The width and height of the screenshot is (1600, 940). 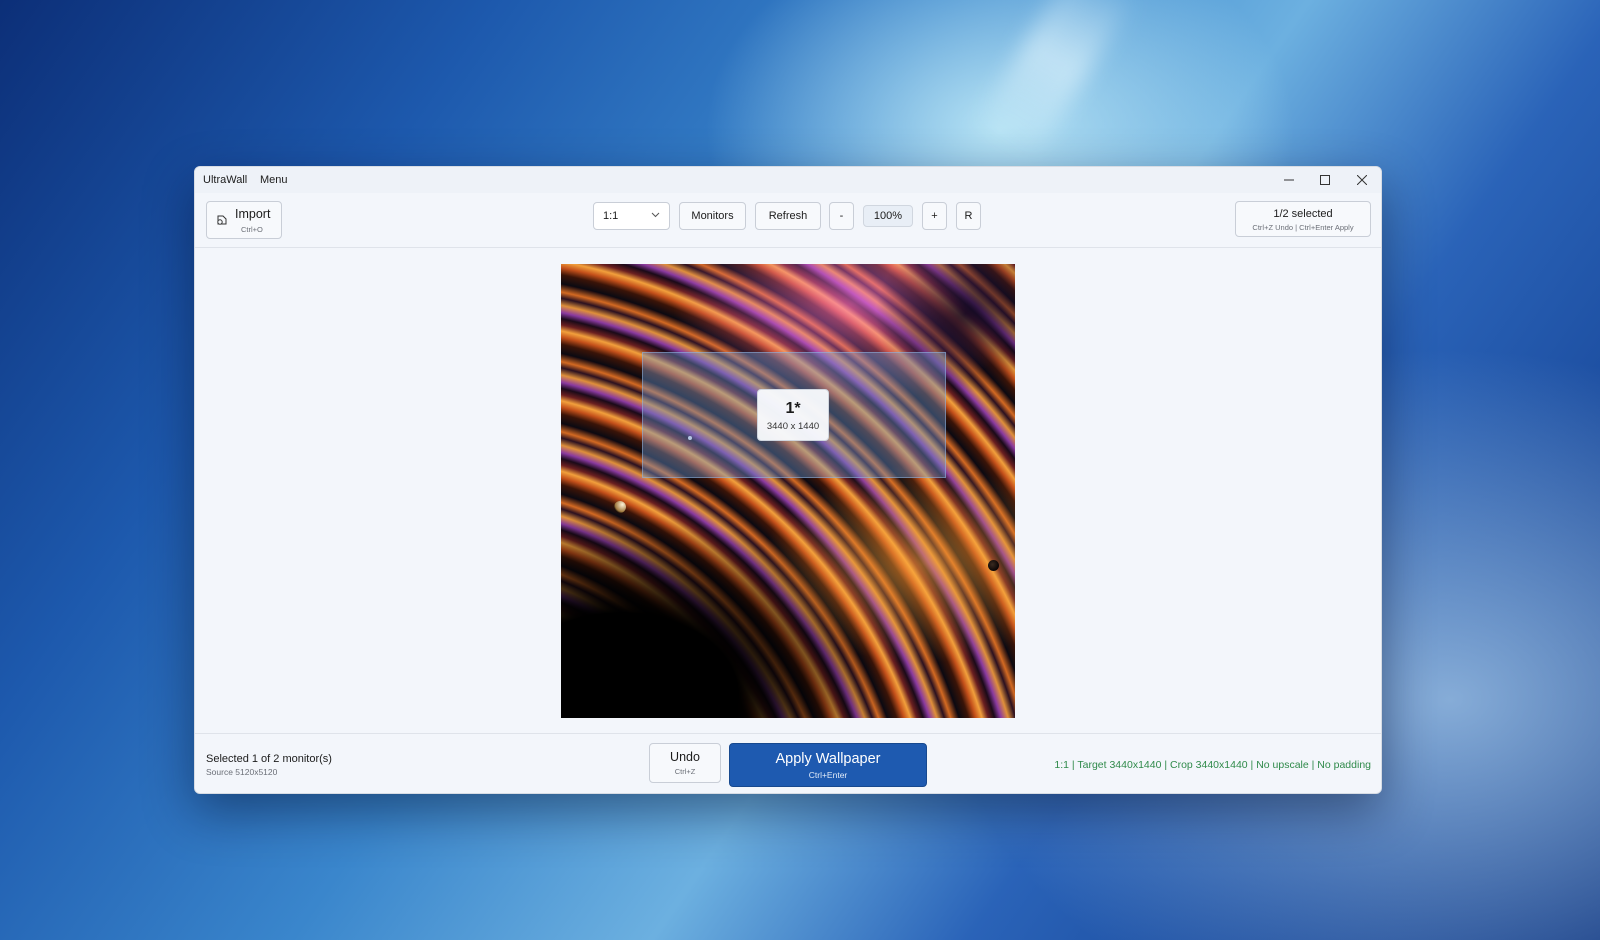 I want to click on close-icon, so click(x=1362, y=180).